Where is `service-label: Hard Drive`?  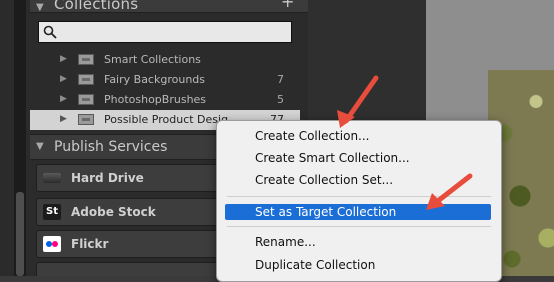
service-label: Hard Drive is located at coordinates (107, 178).